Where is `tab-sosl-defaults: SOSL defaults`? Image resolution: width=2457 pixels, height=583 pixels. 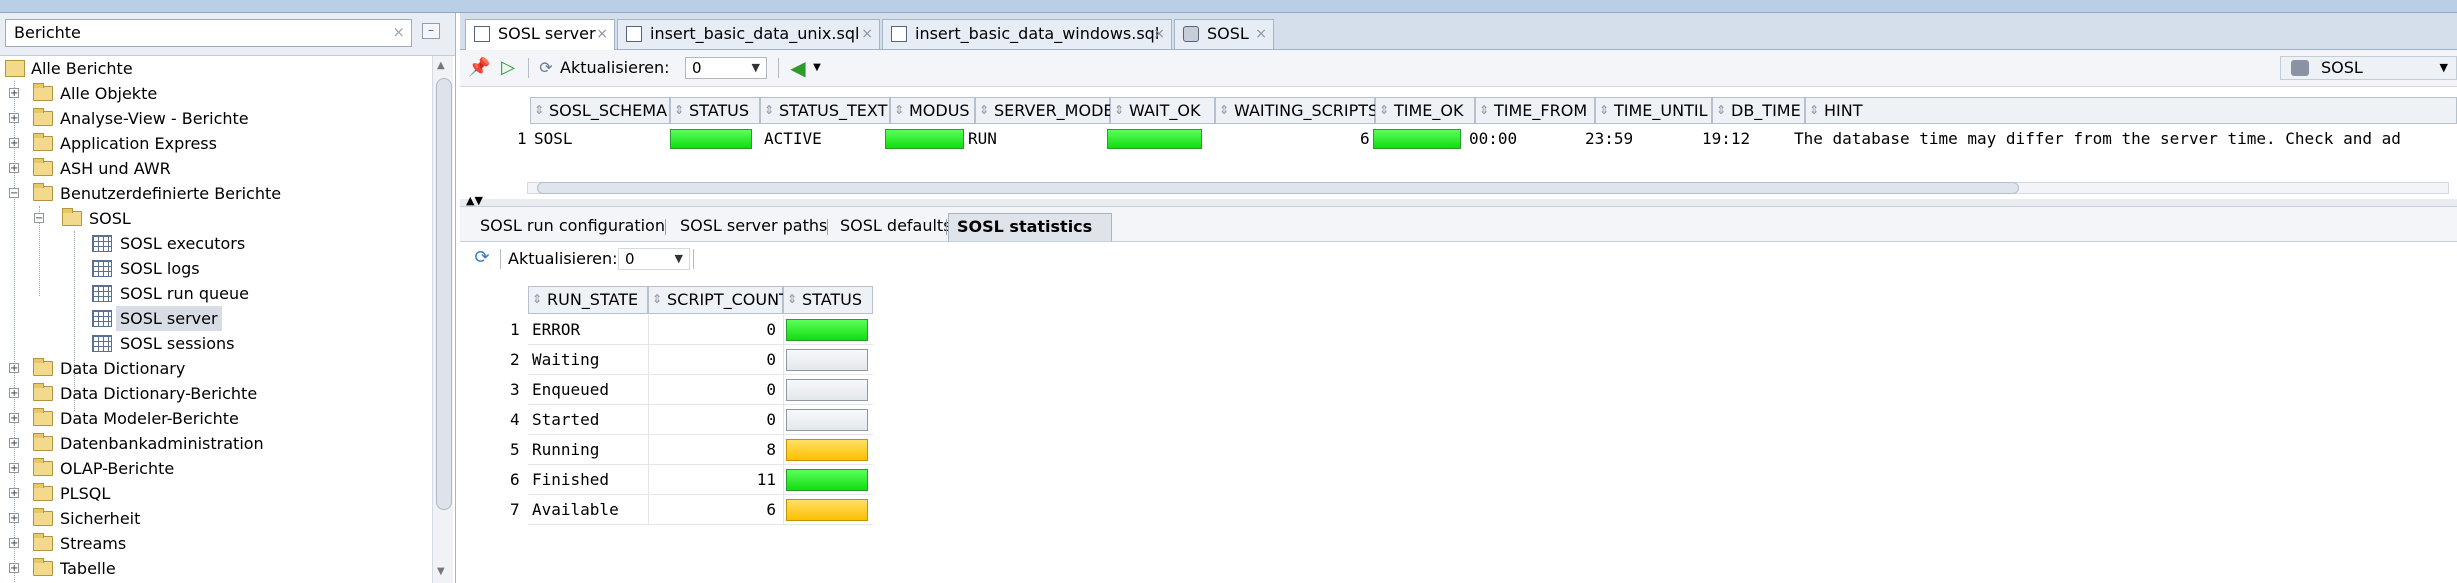
tab-sosl-defaults: SOSL defaults is located at coordinates (896, 227).